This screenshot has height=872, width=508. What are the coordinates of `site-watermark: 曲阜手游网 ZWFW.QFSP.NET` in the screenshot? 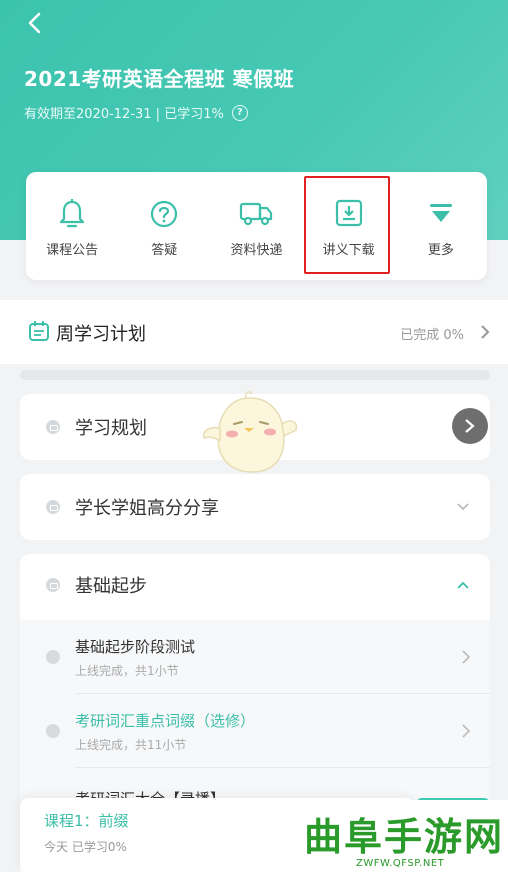 It's located at (402, 836).